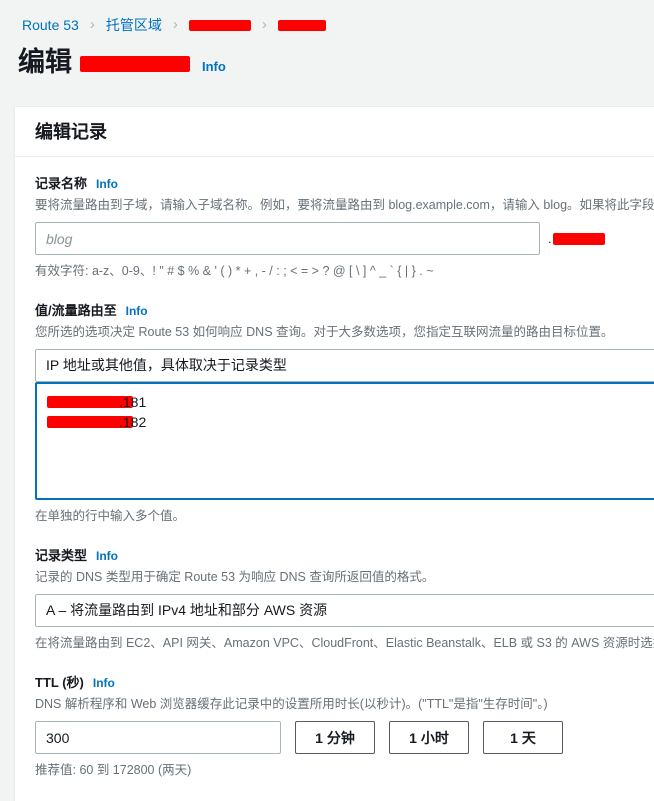  I want to click on page-title-info-link: Info, so click(214, 66).